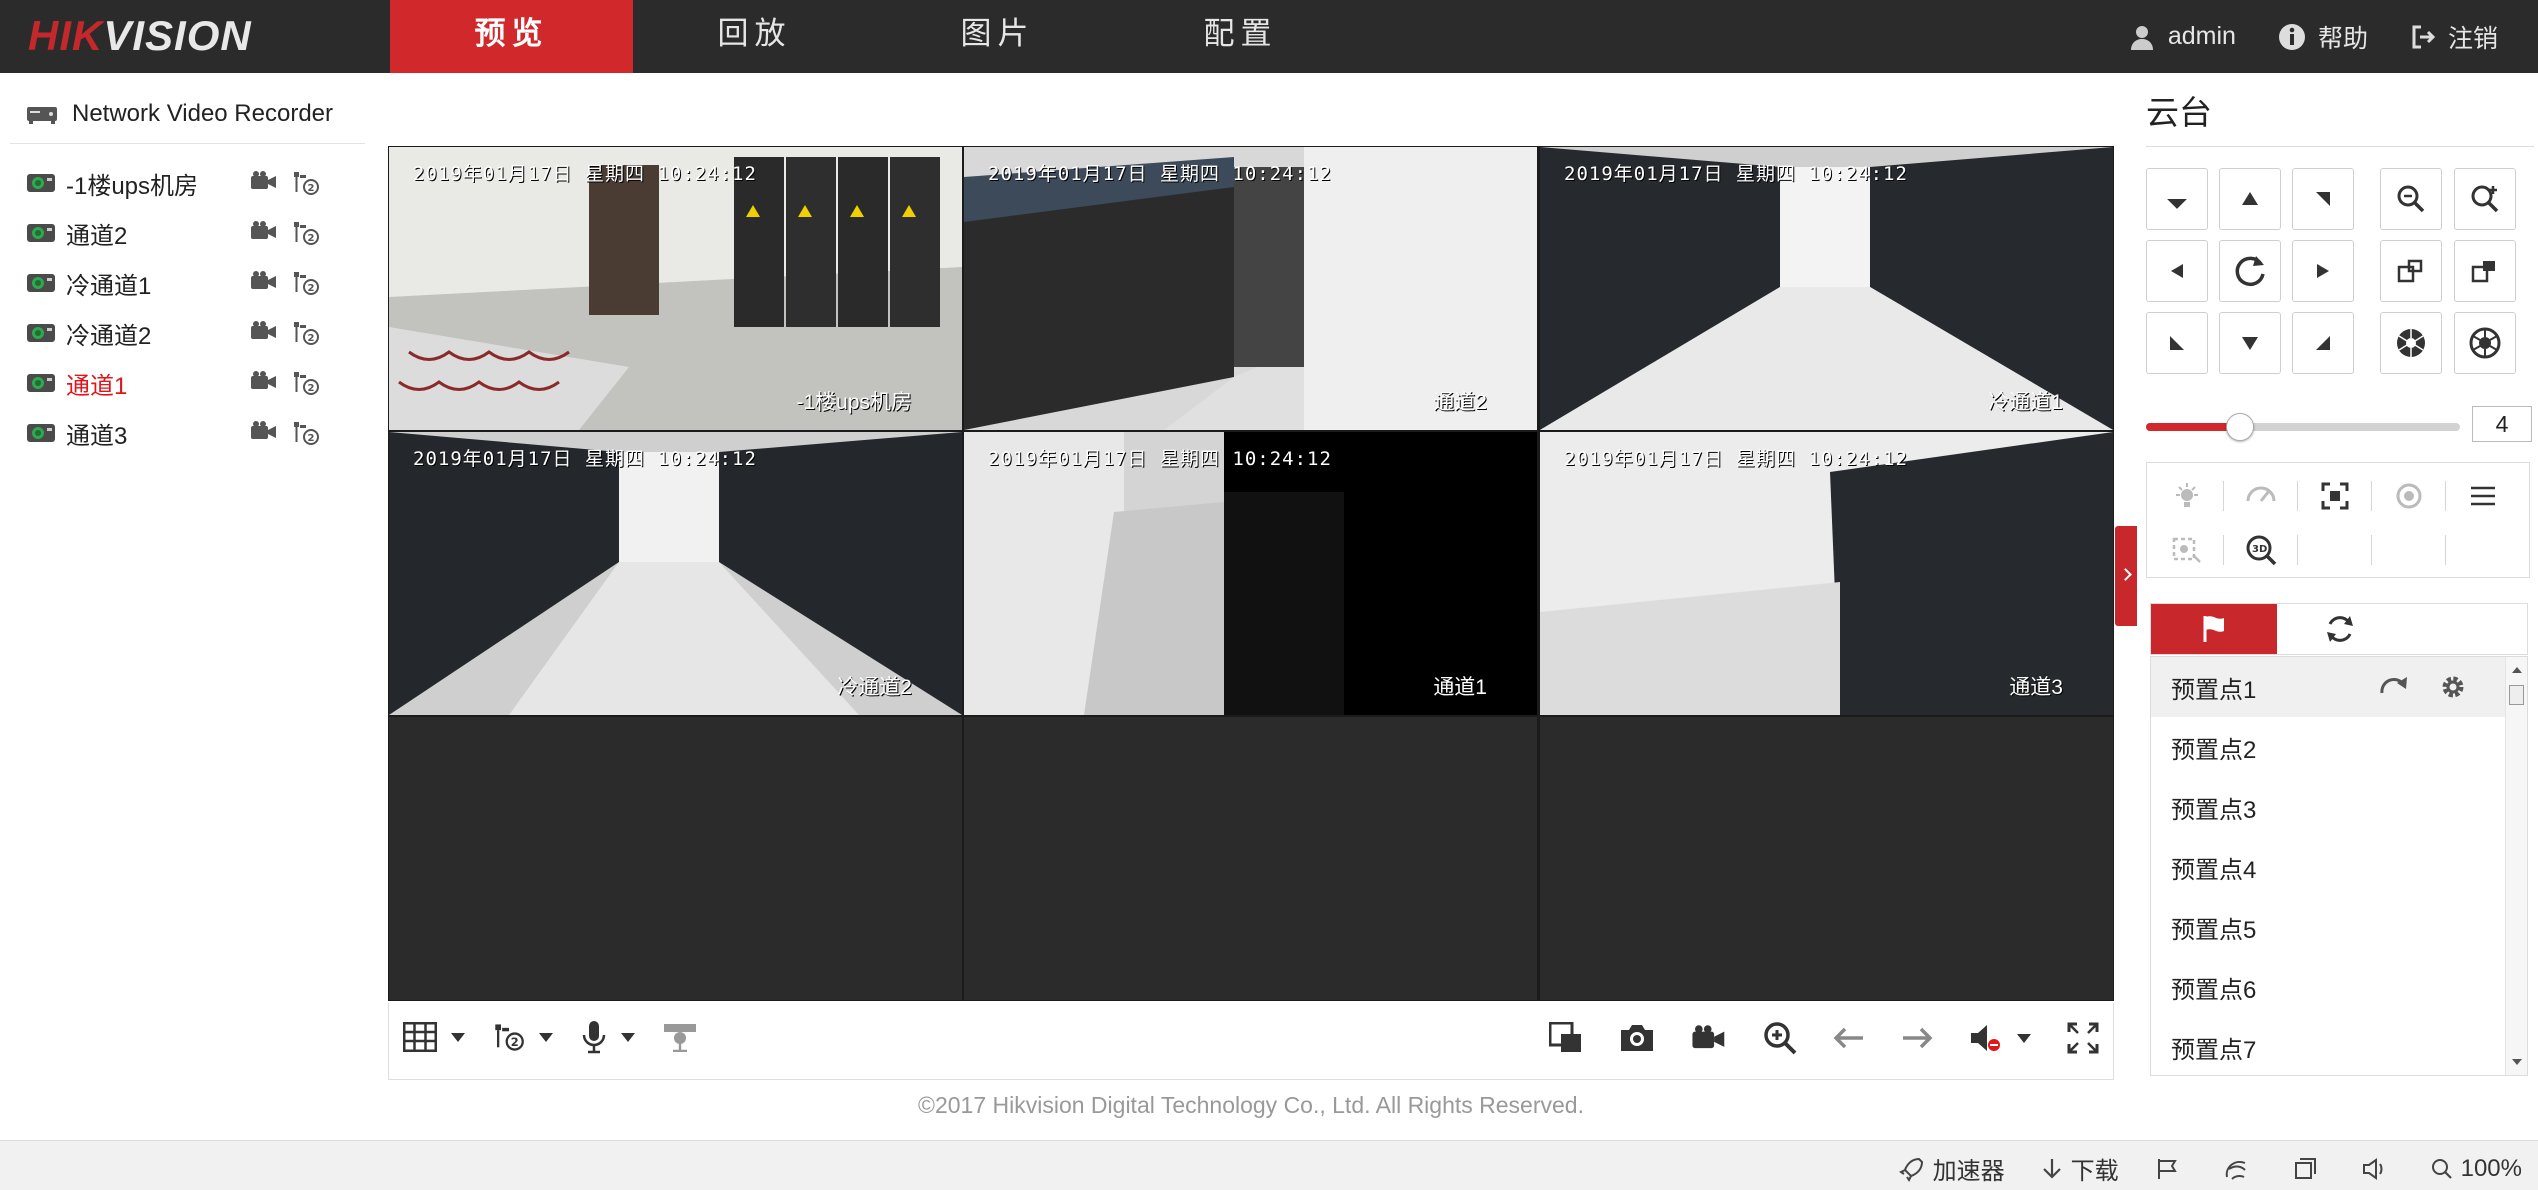 Image resolution: width=2538 pixels, height=1190 pixels. I want to click on video-cell: 2019年01月17日 星期四 10:24:12 通道3, so click(1826, 573).